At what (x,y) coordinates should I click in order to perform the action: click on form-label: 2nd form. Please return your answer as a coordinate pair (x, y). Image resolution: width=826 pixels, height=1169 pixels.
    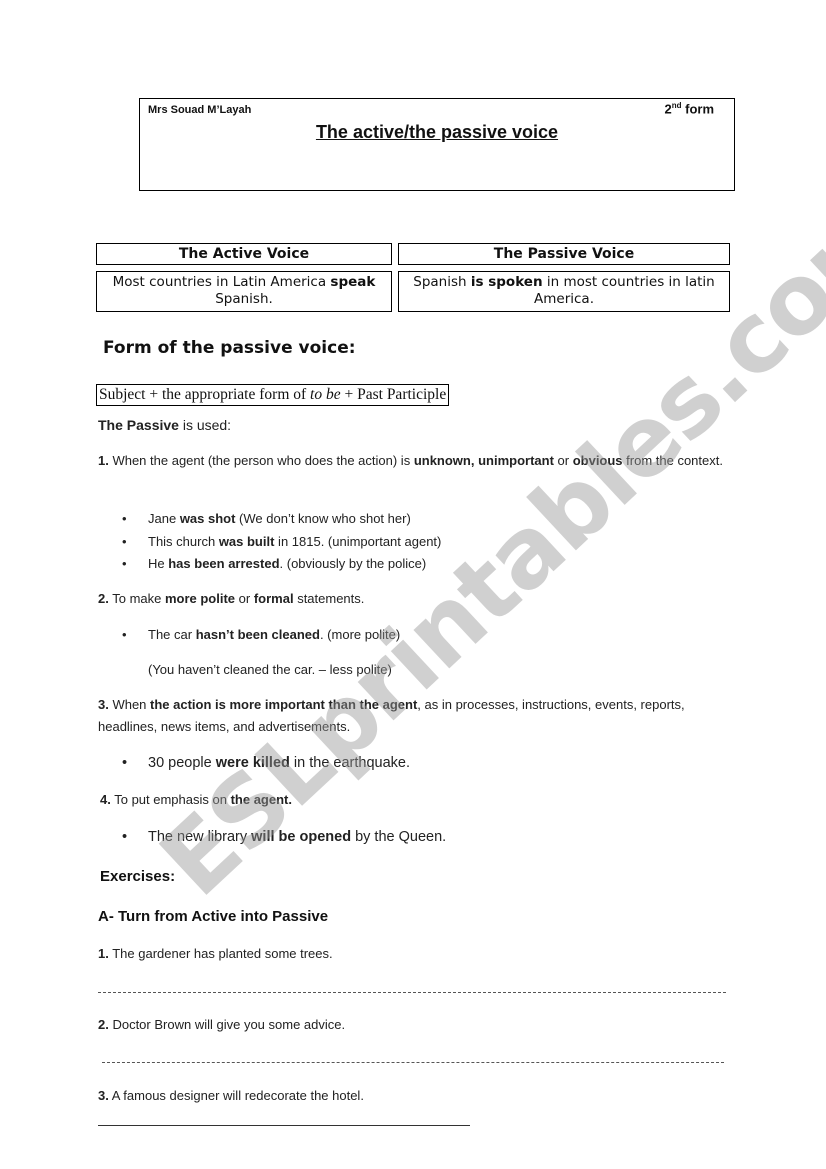
    Looking at the image, I should click on (689, 108).